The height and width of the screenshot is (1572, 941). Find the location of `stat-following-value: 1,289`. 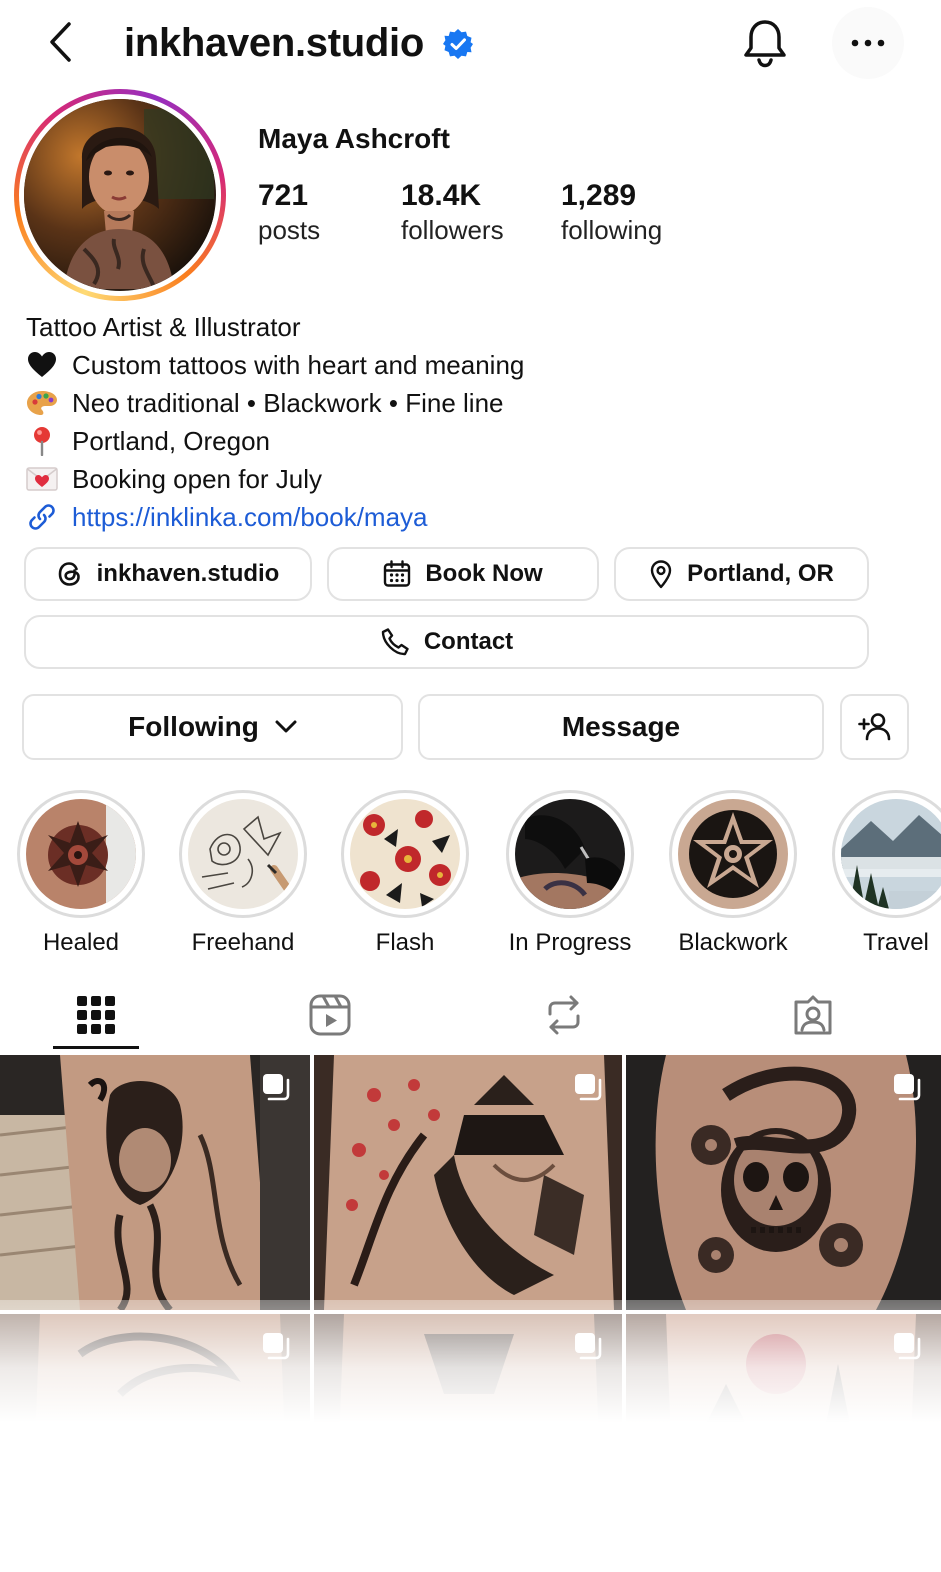

stat-following-value: 1,289 is located at coordinates (599, 195).